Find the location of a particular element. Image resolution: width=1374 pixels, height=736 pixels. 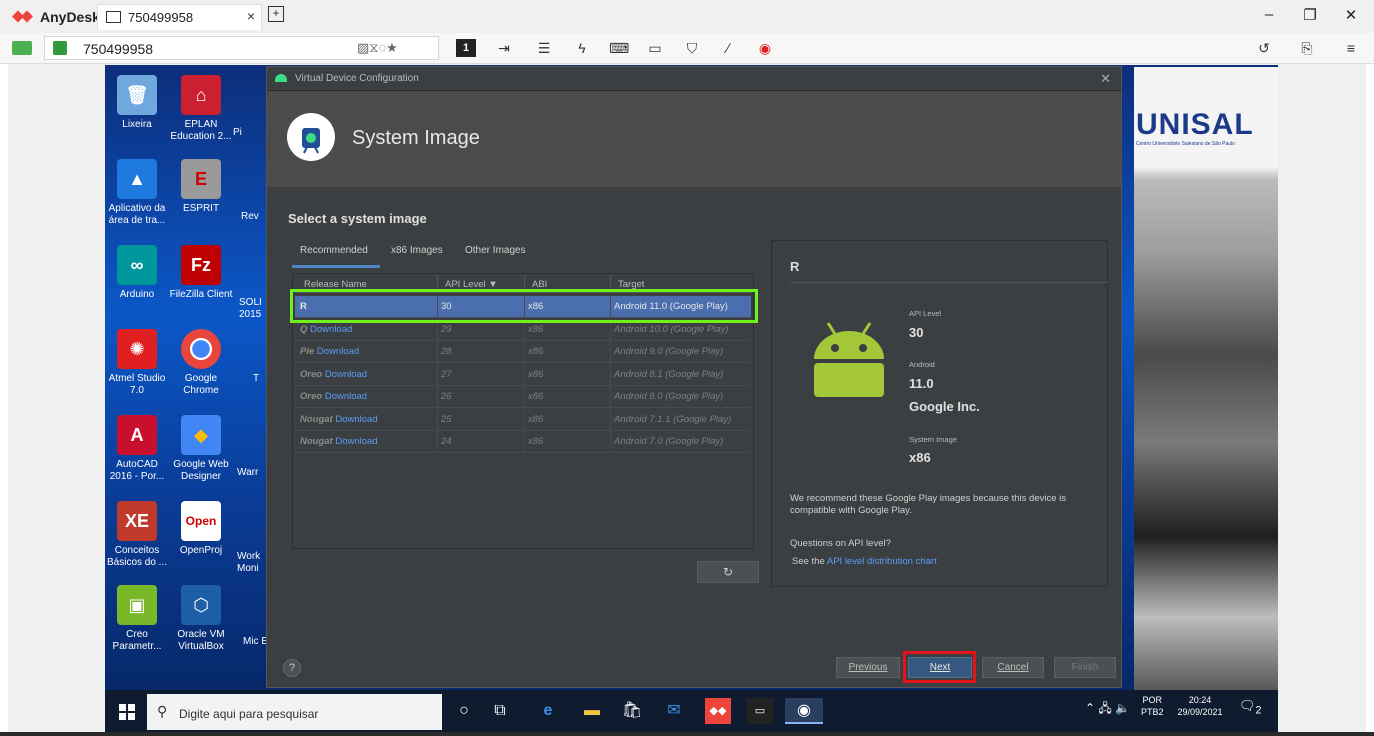

anydesk-logo-icon is located at coordinates (22, 16).